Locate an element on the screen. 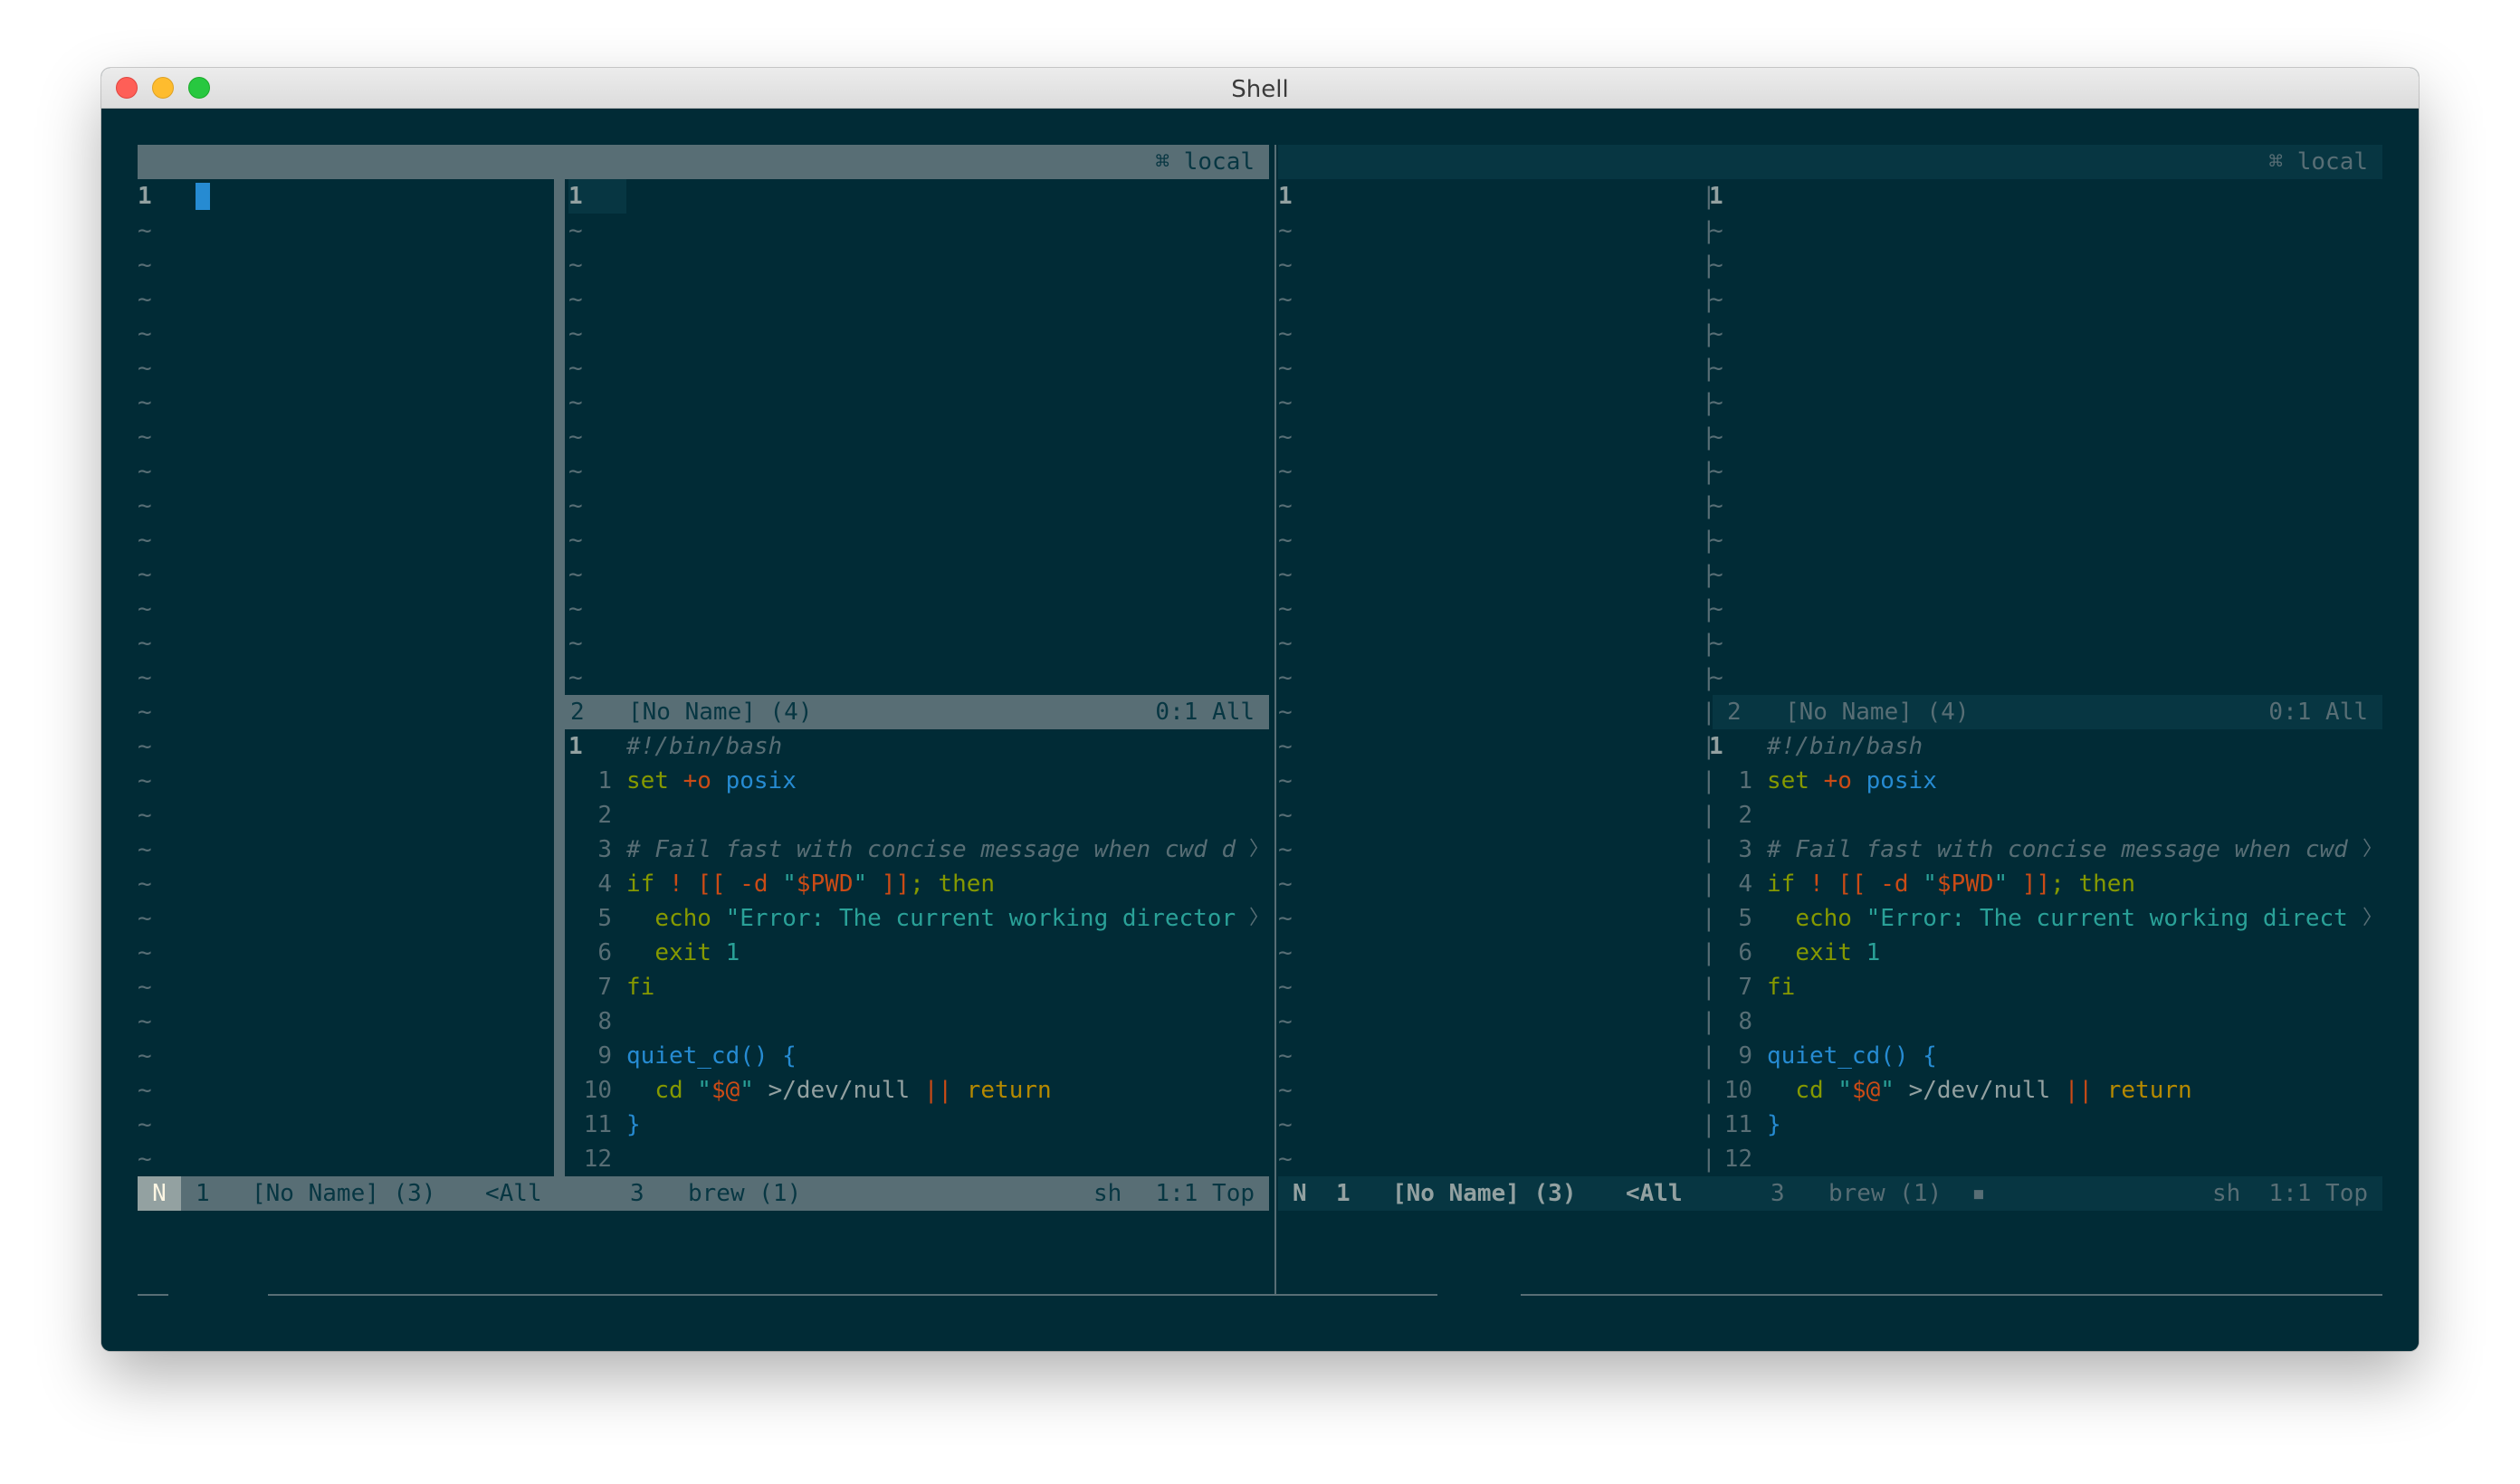  code-line: 8 is located at coordinates (918, 1022).